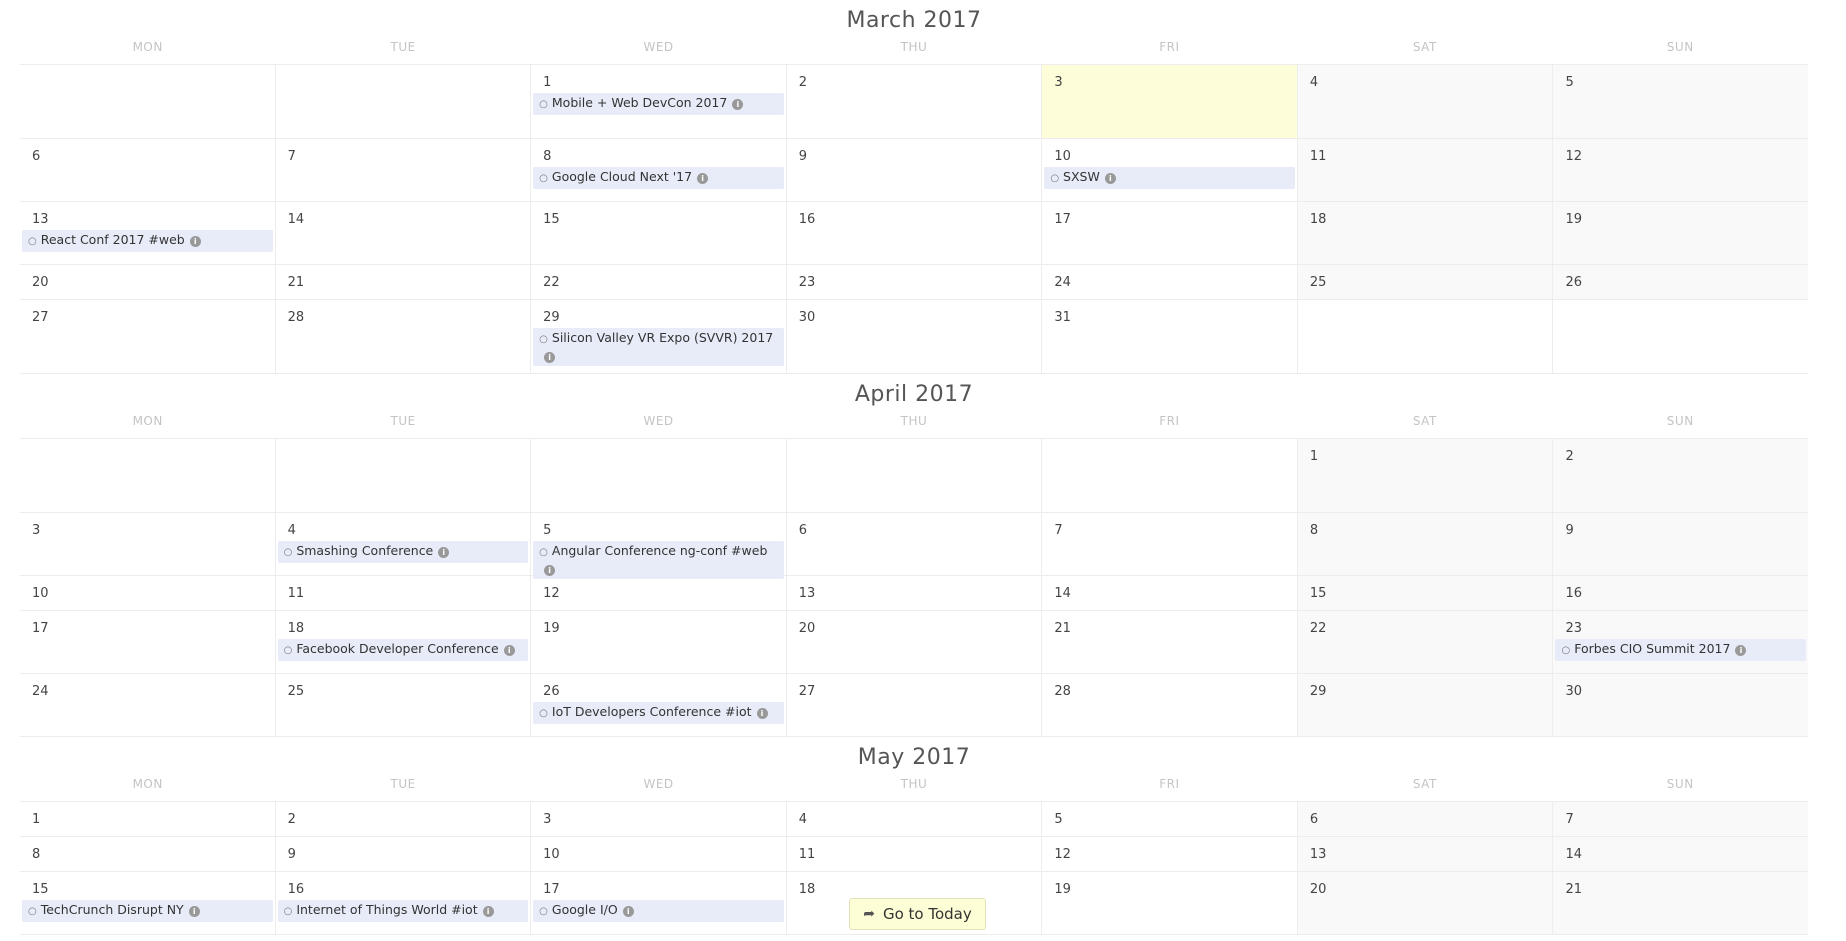  I want to click on day-cell: 4 ○ Smashing Conference i, so click(402, 544).